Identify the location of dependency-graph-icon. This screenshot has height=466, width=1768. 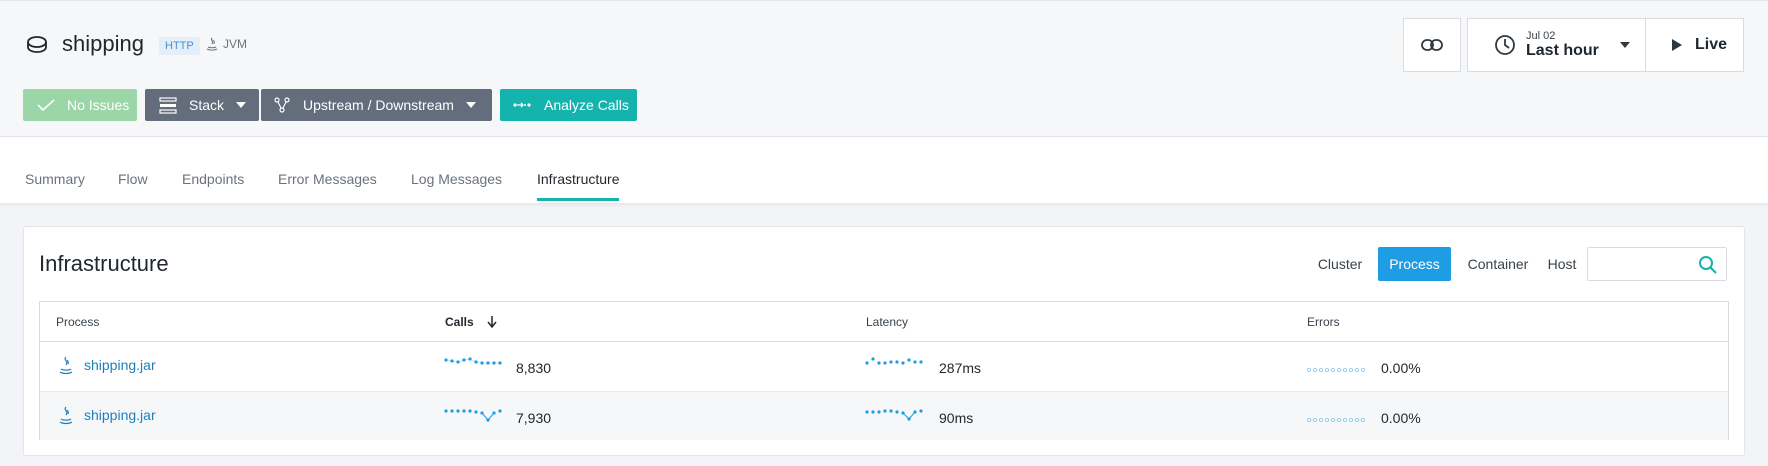
(282, 105).